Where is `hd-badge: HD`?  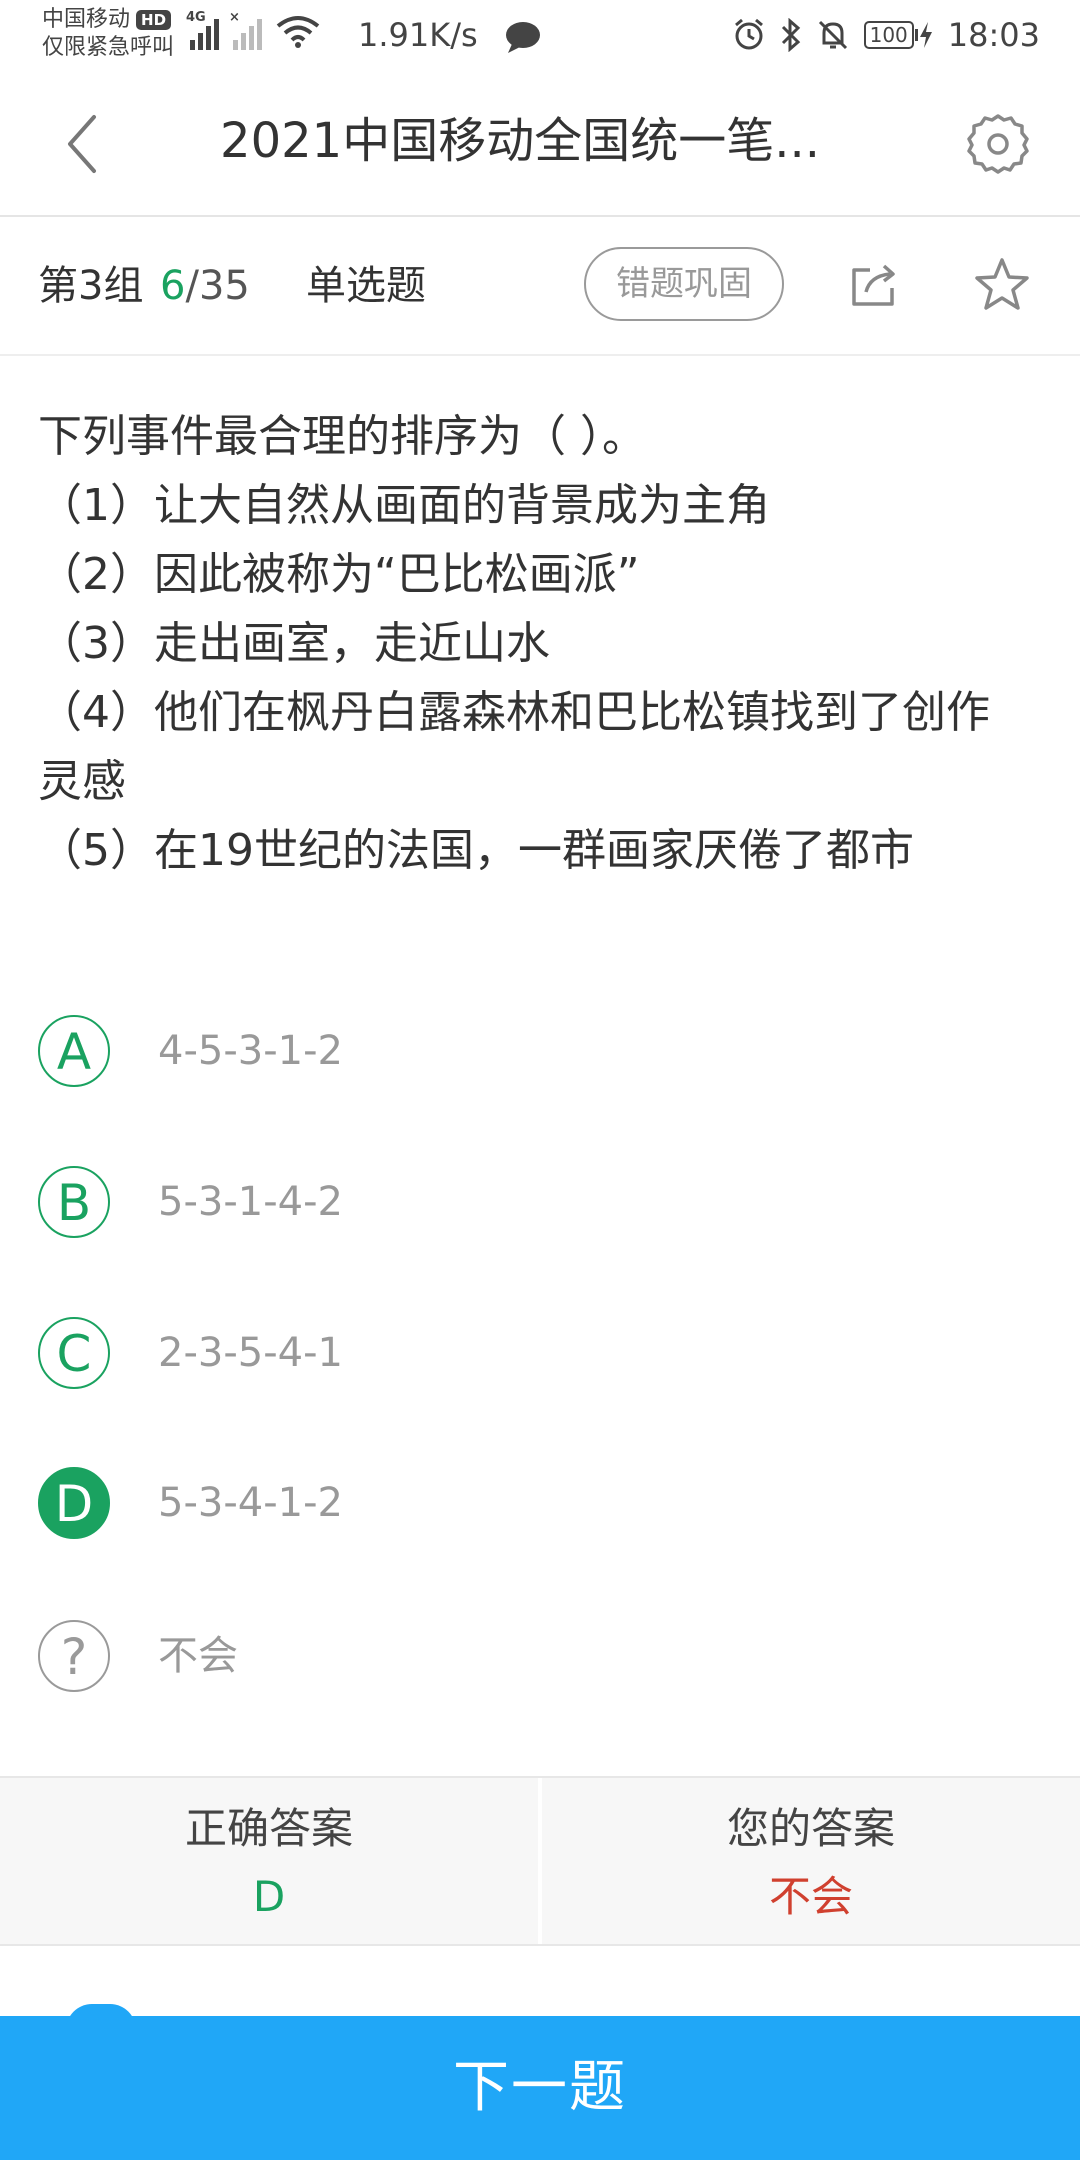
hd-badge: HD is located at coordinates (154, 20).